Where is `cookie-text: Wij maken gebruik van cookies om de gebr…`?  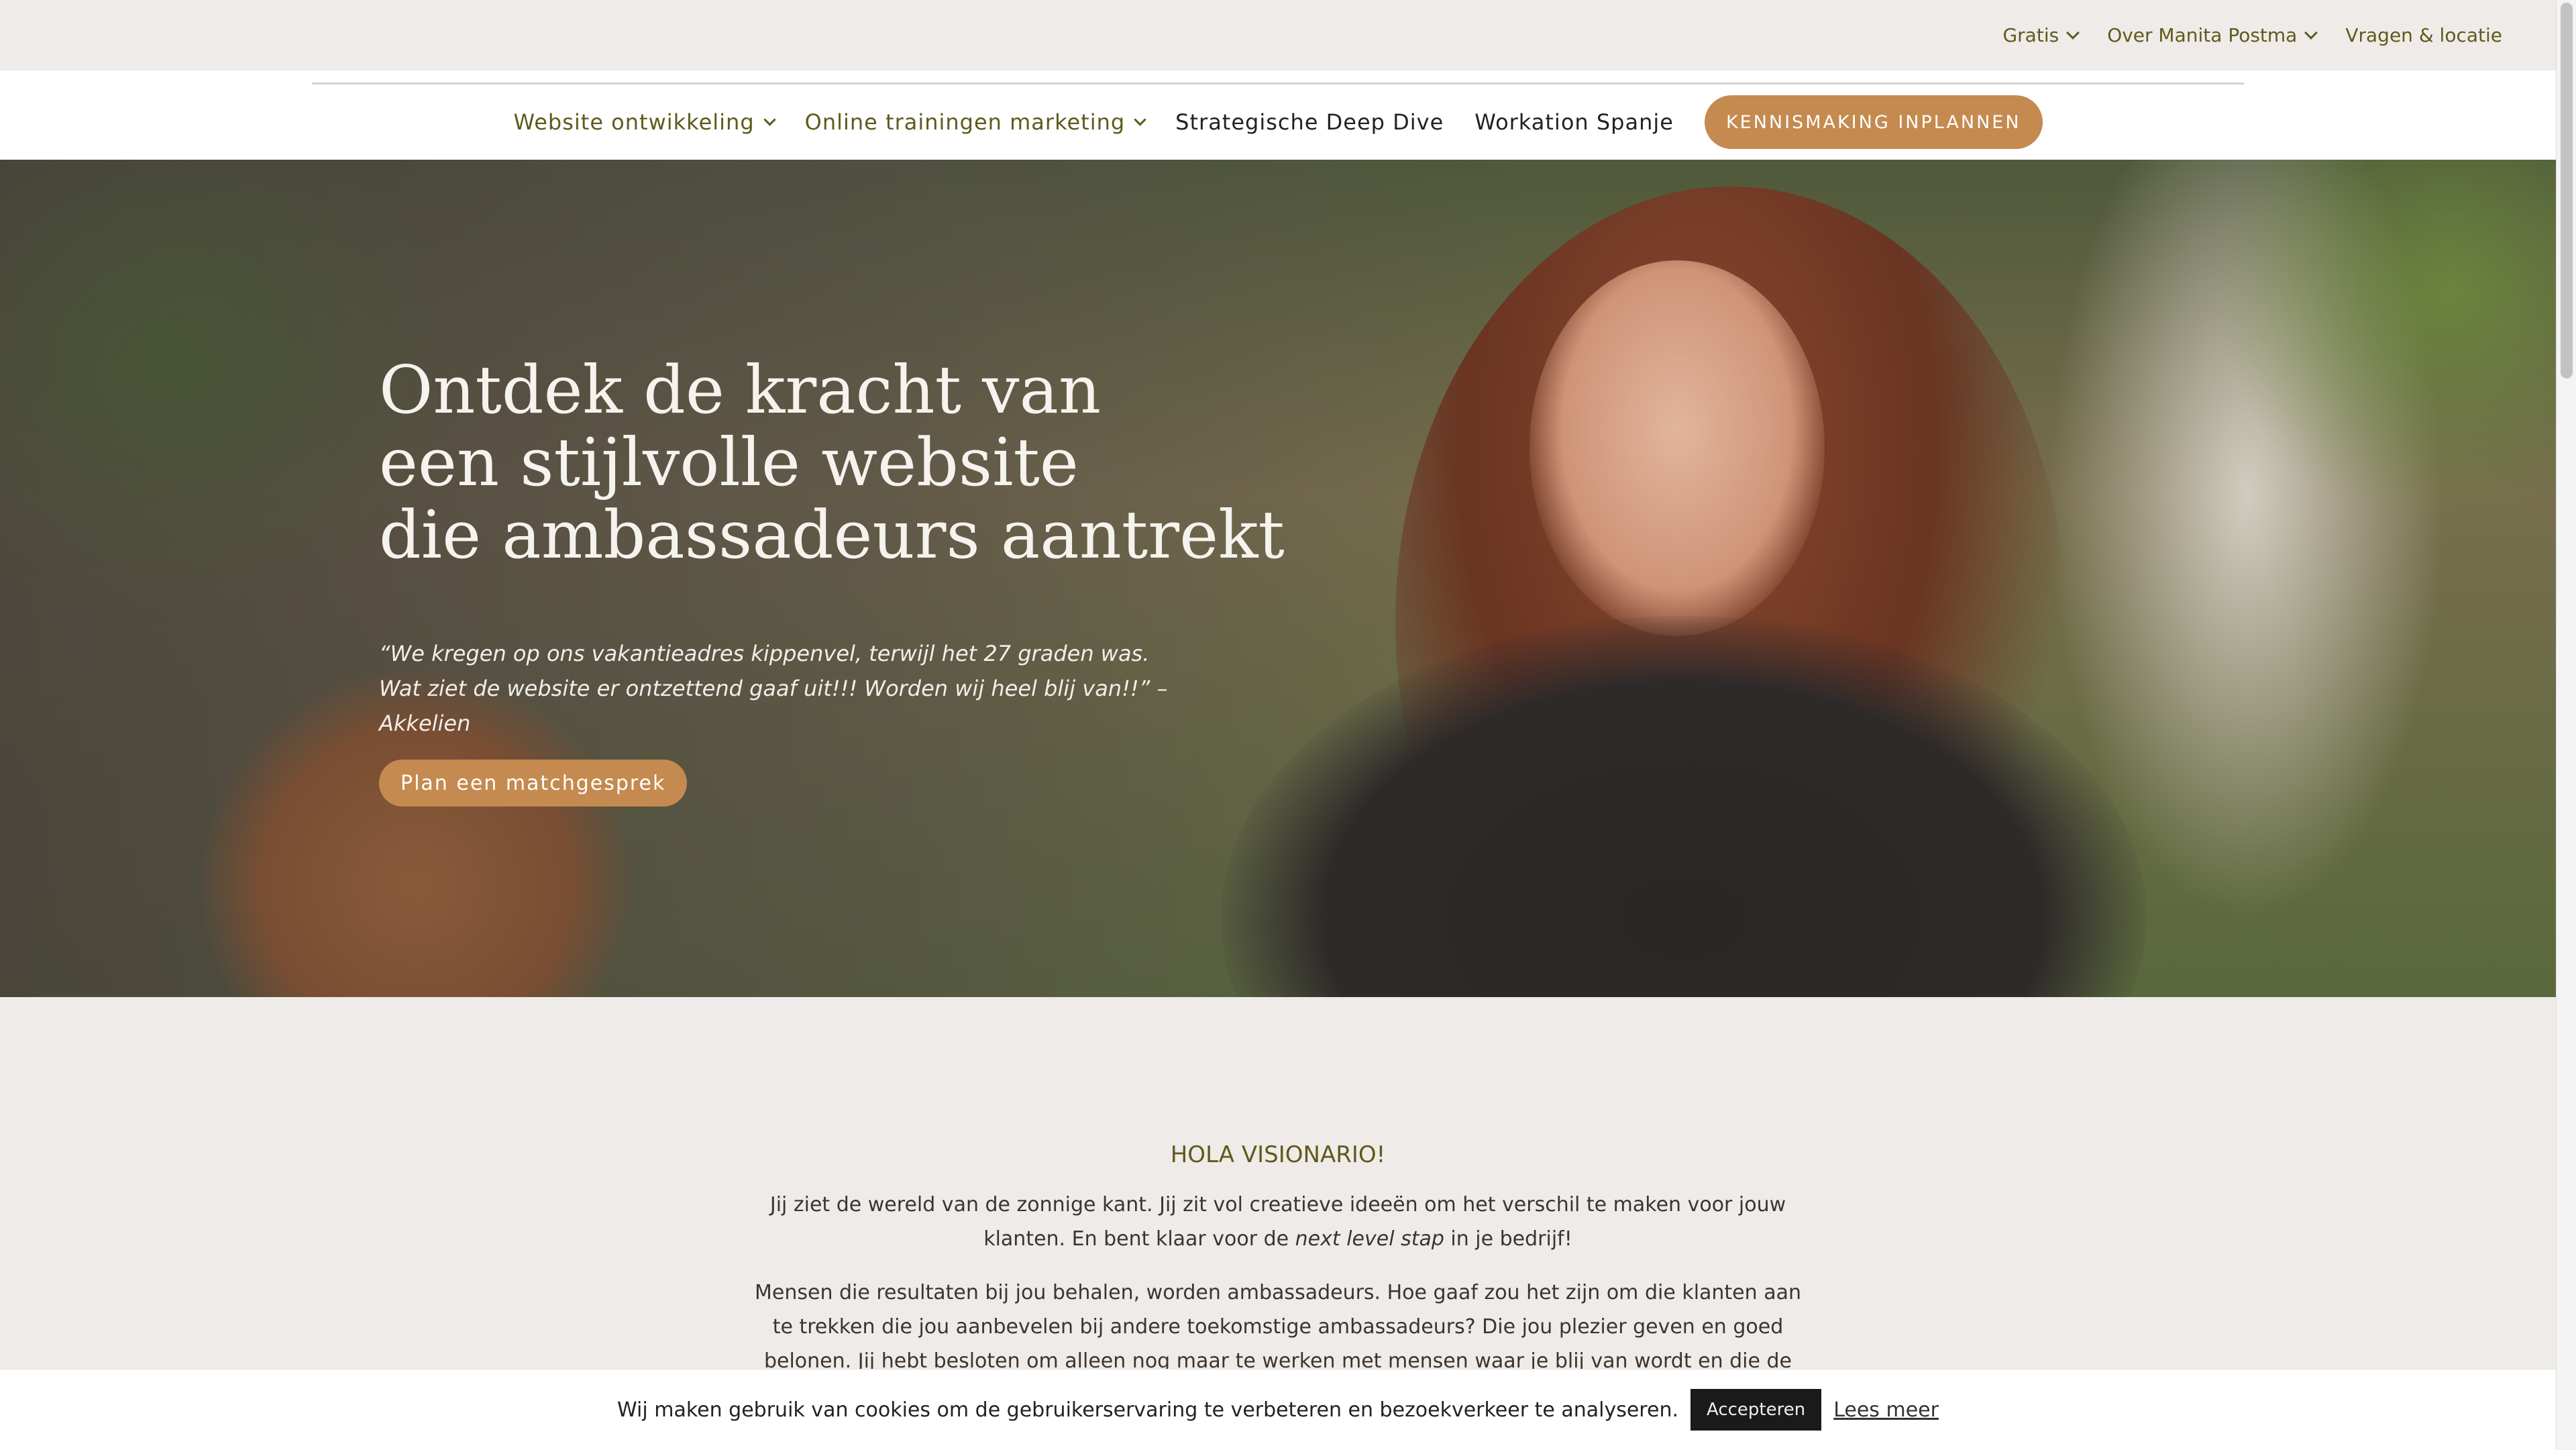
cookie-text: Wij maken gebruik van cookies om de gebr… is located at coordinates (1147, 1410).